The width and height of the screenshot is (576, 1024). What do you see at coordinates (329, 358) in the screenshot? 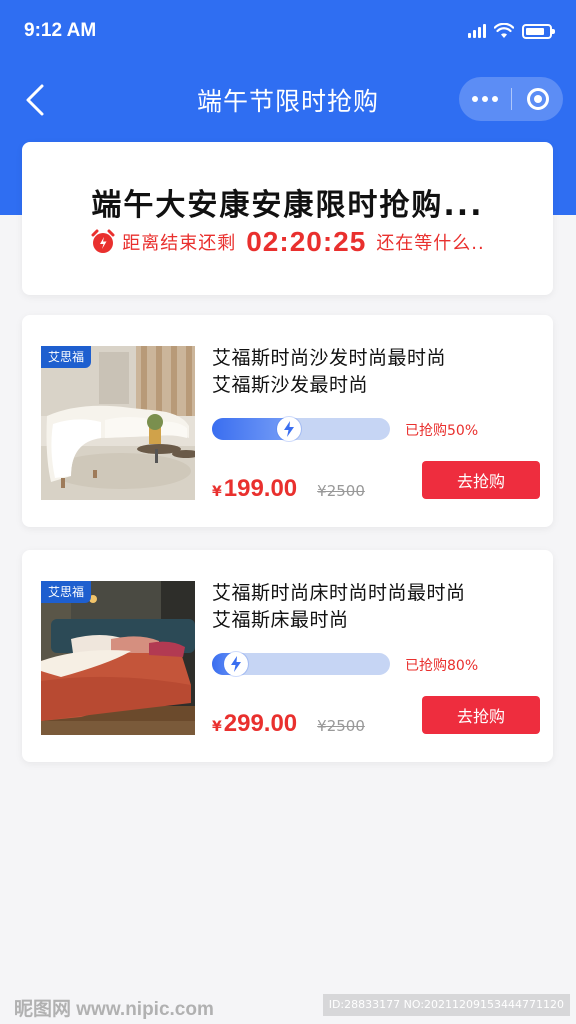
I see `product-title-line: 艾福斯时尚沙发时尚最时尚` at bounding box center [329, 358].